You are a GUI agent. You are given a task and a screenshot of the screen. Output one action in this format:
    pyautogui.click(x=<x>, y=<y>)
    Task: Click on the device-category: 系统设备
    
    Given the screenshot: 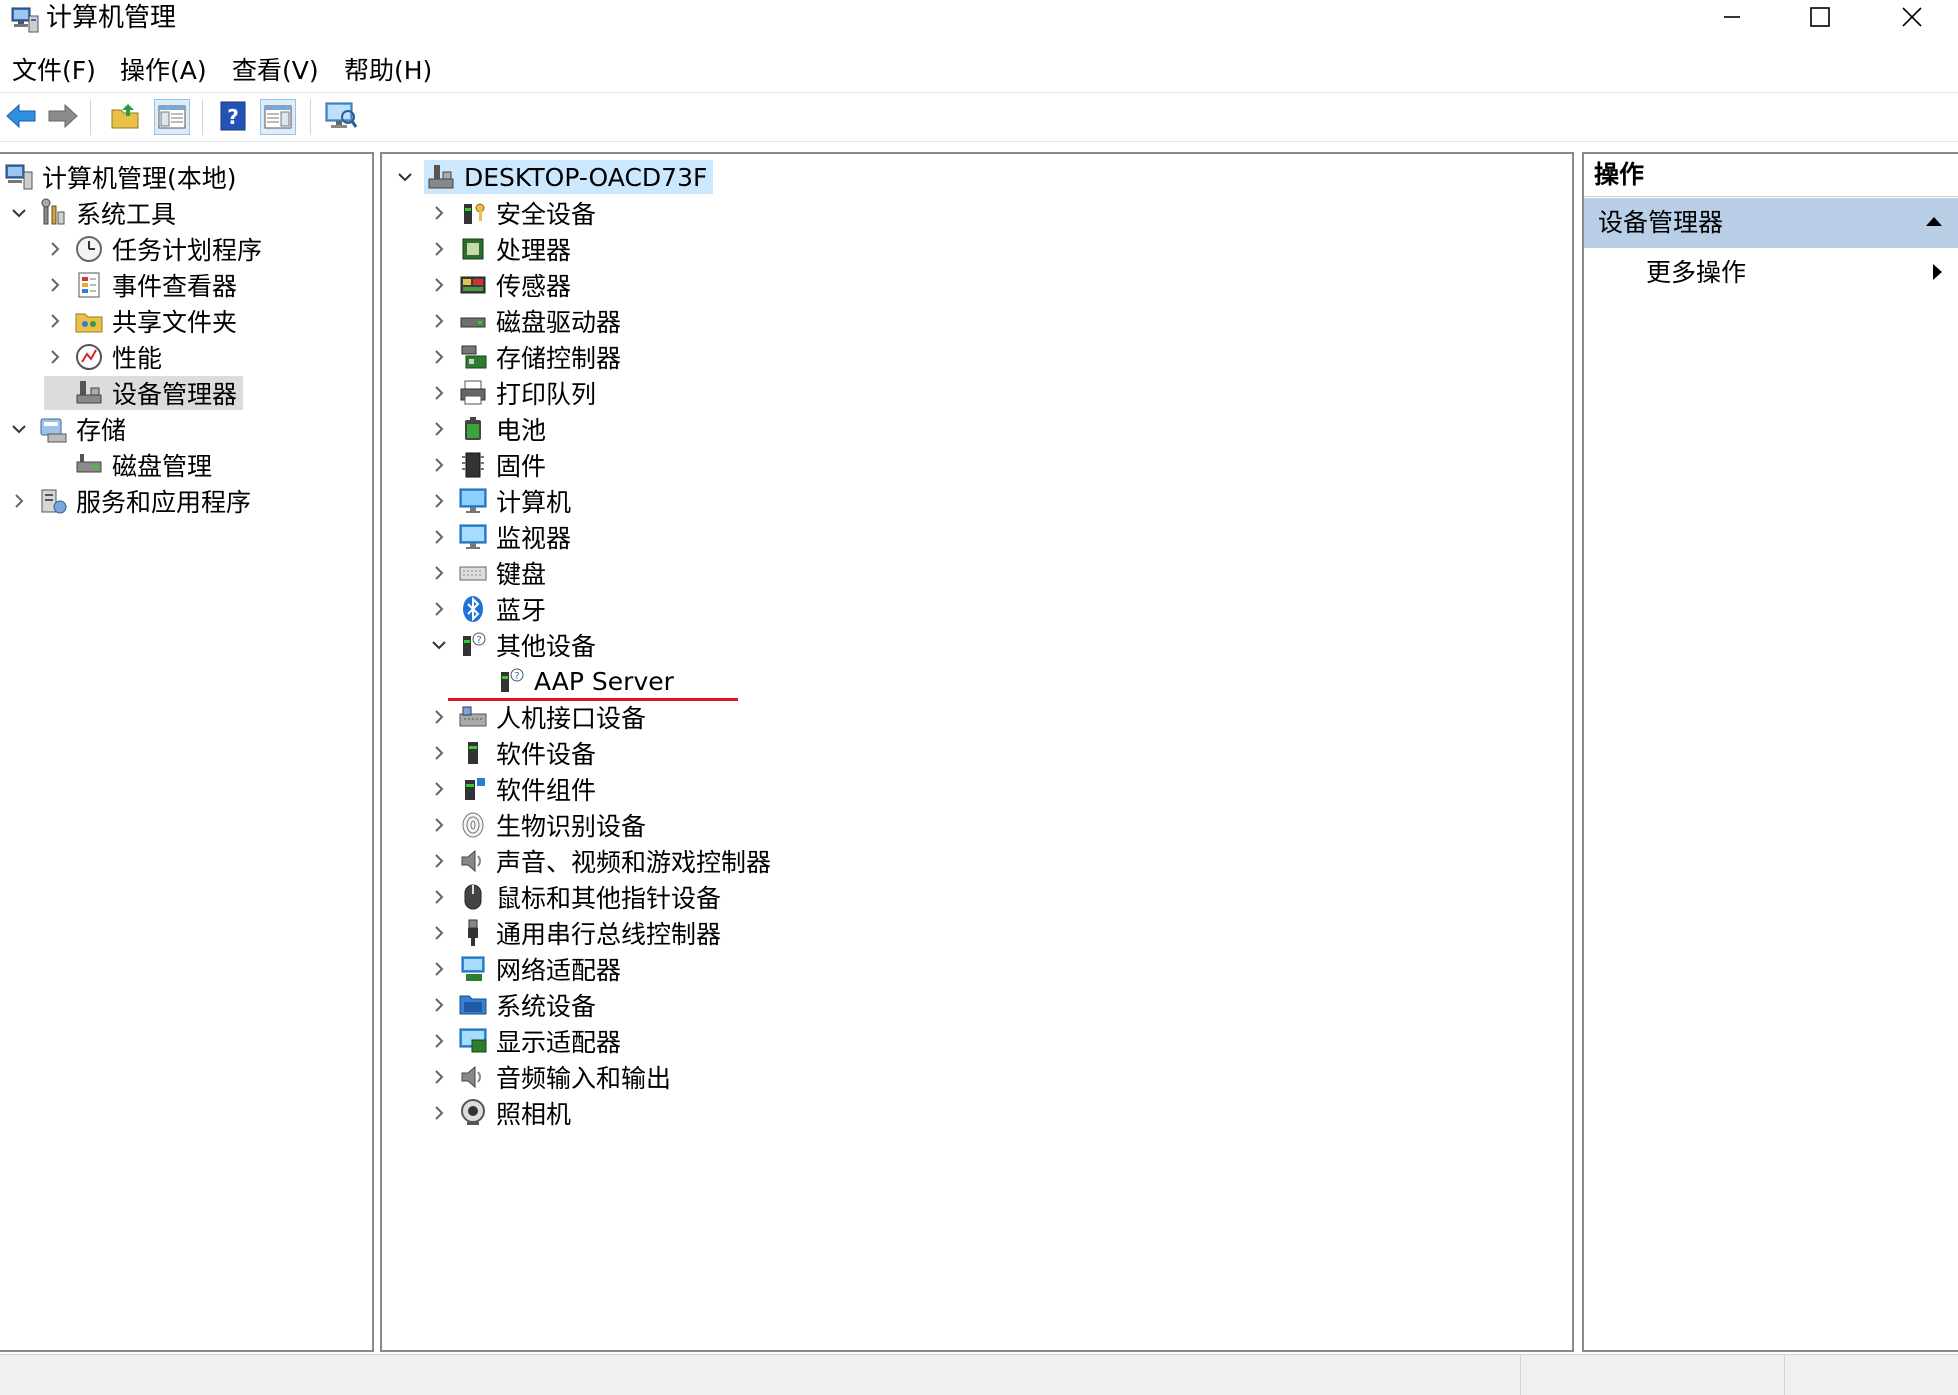 What is the action you would take?
    pyautogui.click(x=512, y=1005)
    